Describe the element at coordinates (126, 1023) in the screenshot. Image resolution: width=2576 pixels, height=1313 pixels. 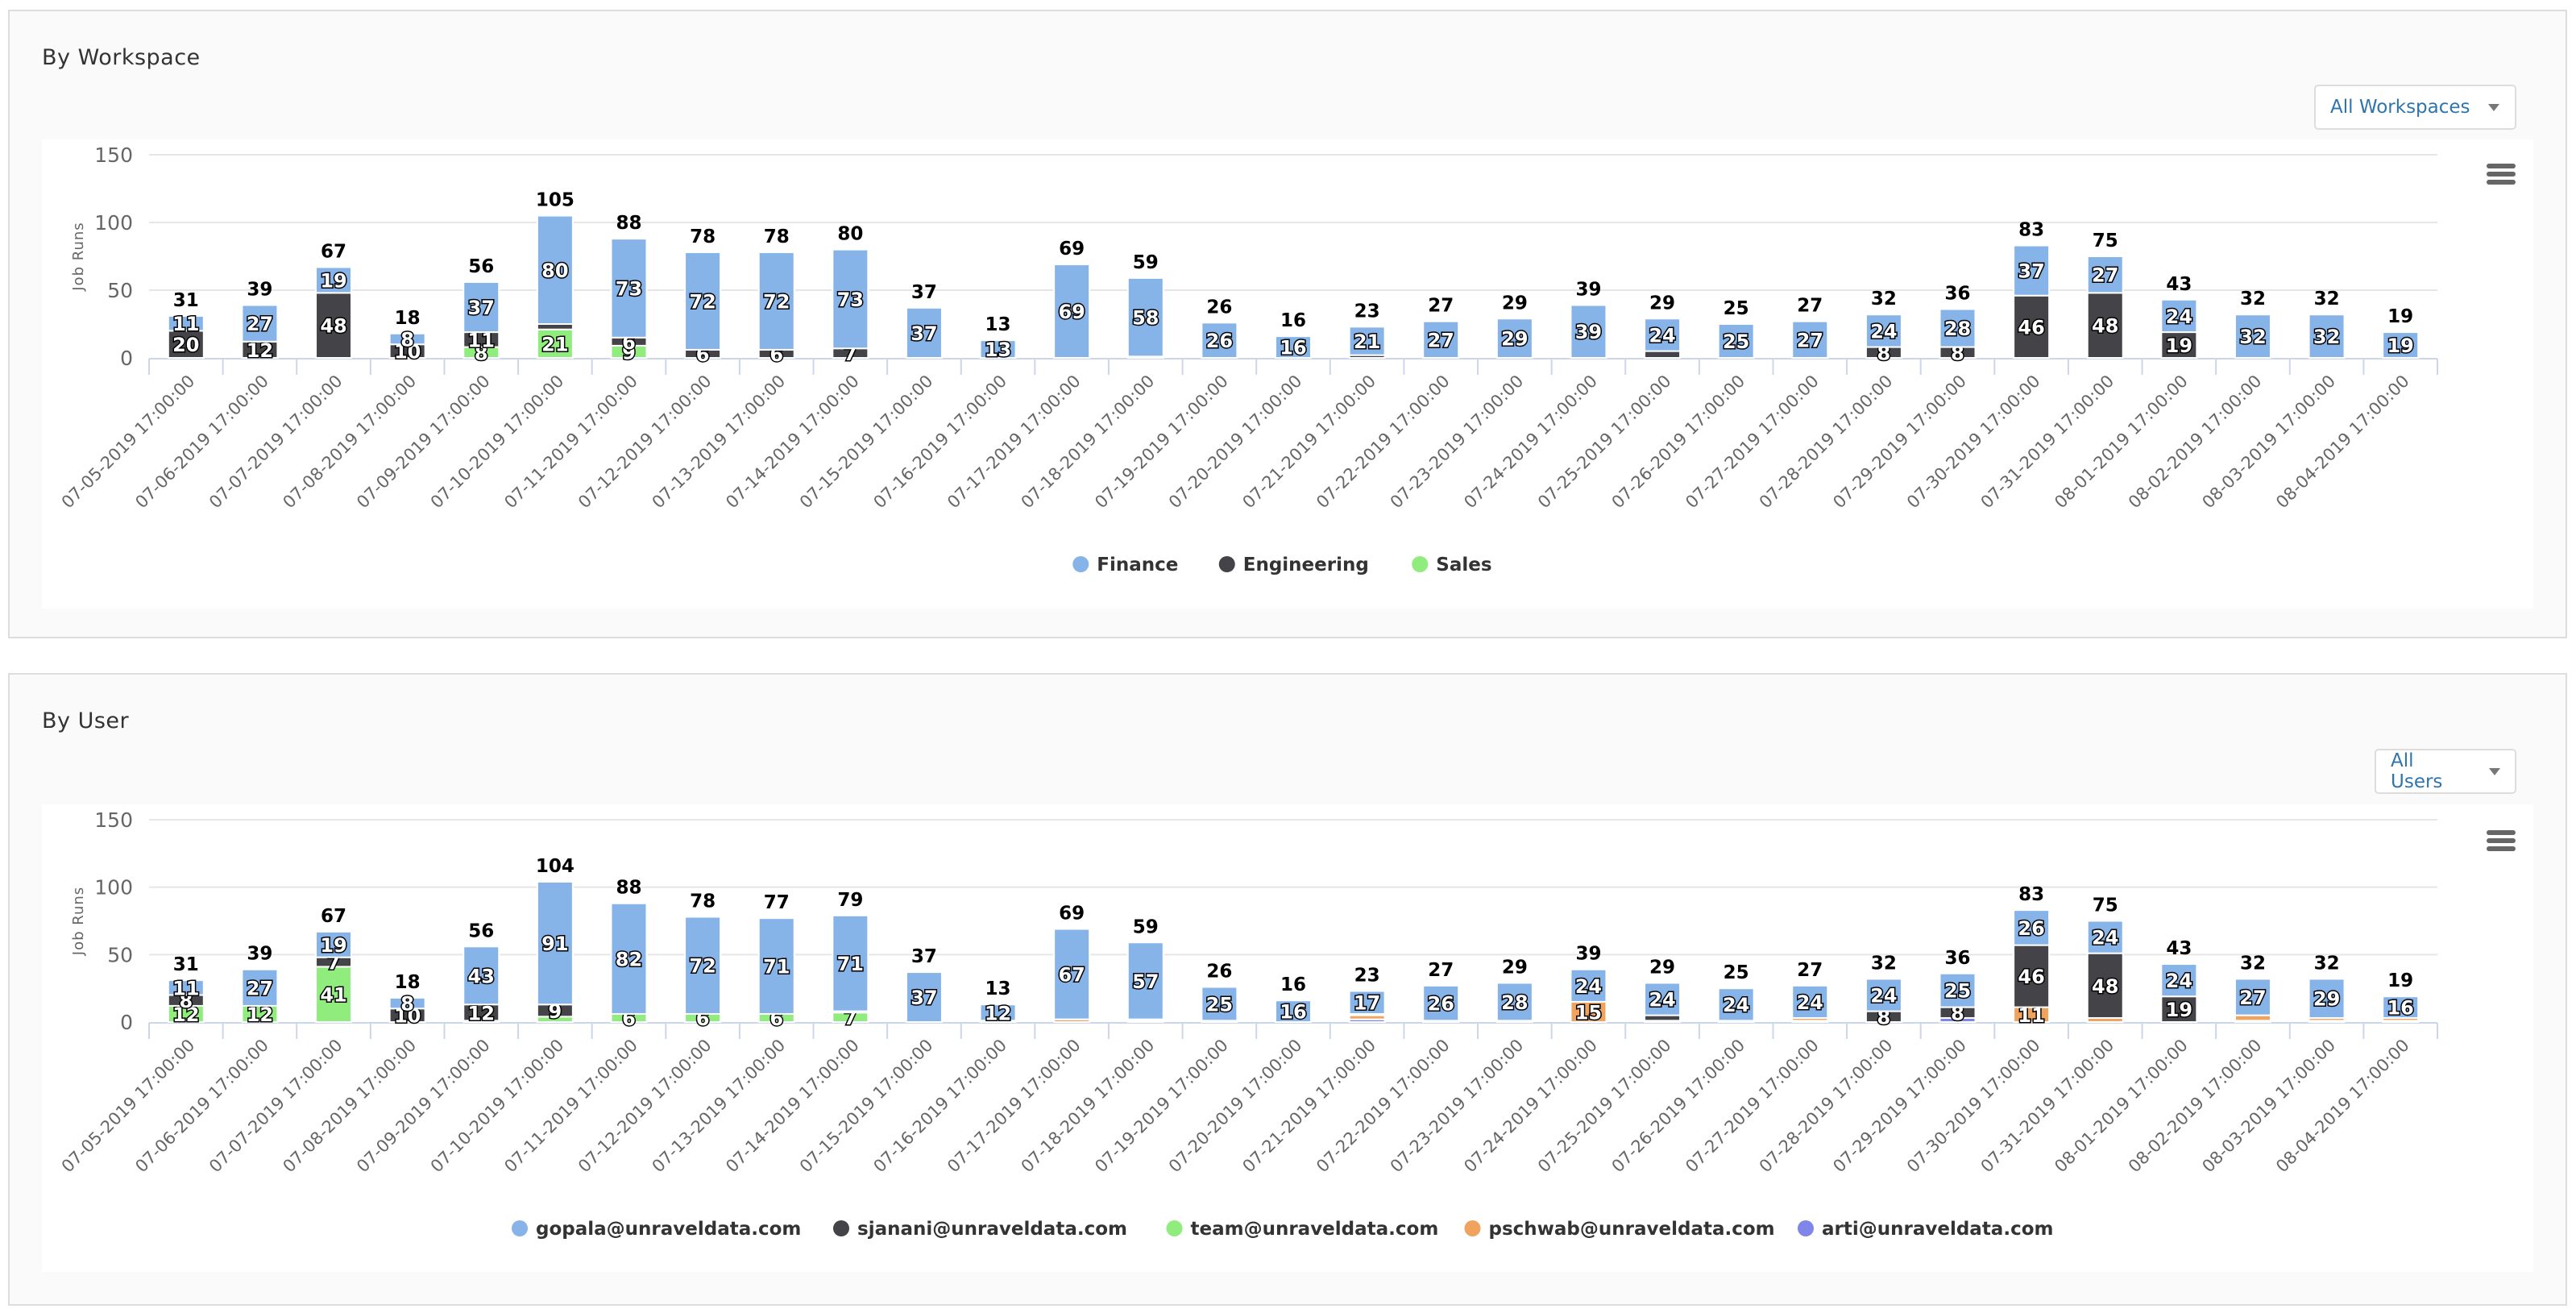
I see `y-tick-label: 0` at that location.